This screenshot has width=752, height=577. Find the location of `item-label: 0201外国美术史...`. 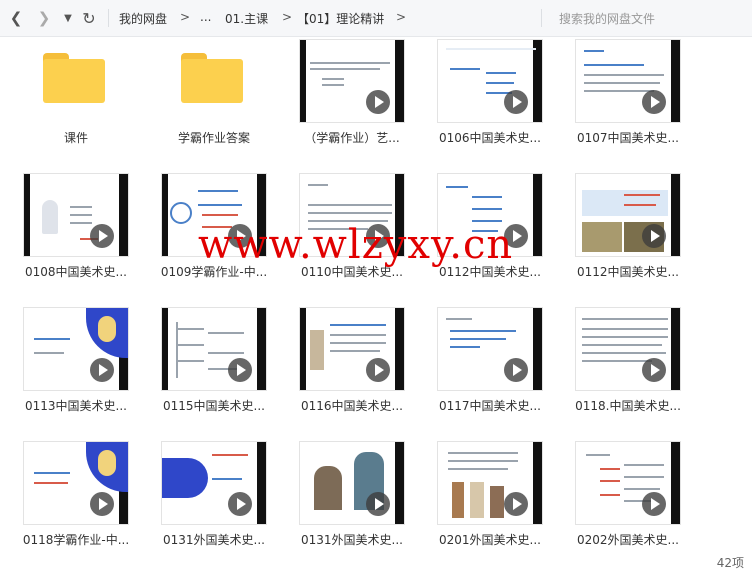

item-label: 0201外国美术史... is located at coordinates (490, 540).